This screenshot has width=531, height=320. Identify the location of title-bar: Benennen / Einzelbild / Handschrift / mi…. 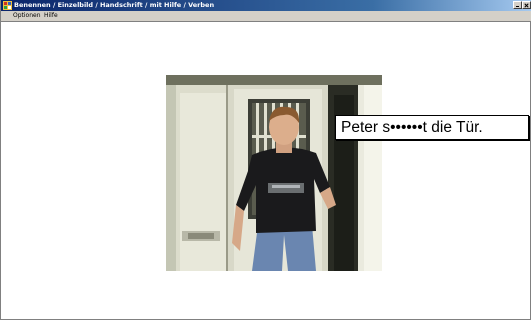
(266, 5).